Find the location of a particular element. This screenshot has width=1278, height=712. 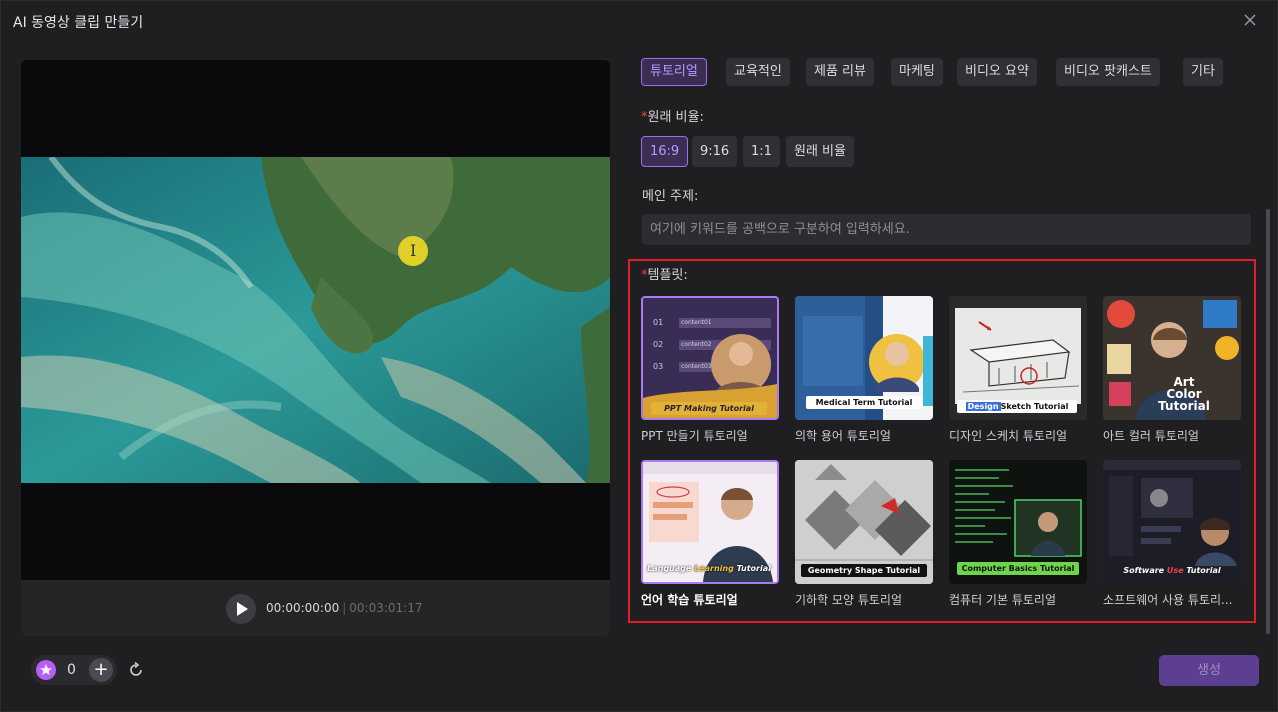

design-thumb-caption-highlight: Design is located at coordinates (983, 406).